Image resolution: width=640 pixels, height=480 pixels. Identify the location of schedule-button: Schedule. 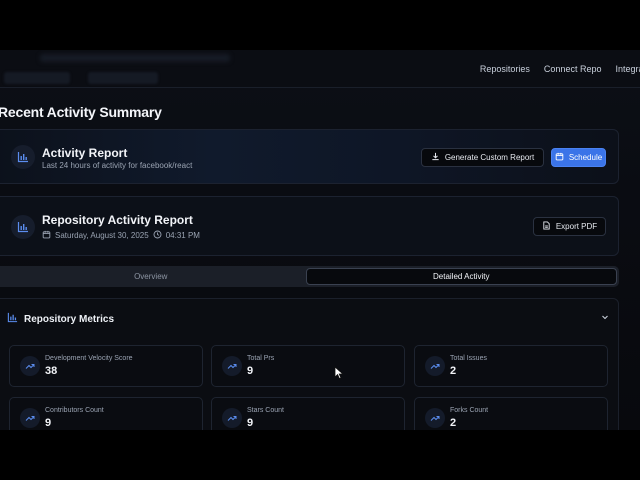
(578, 157).